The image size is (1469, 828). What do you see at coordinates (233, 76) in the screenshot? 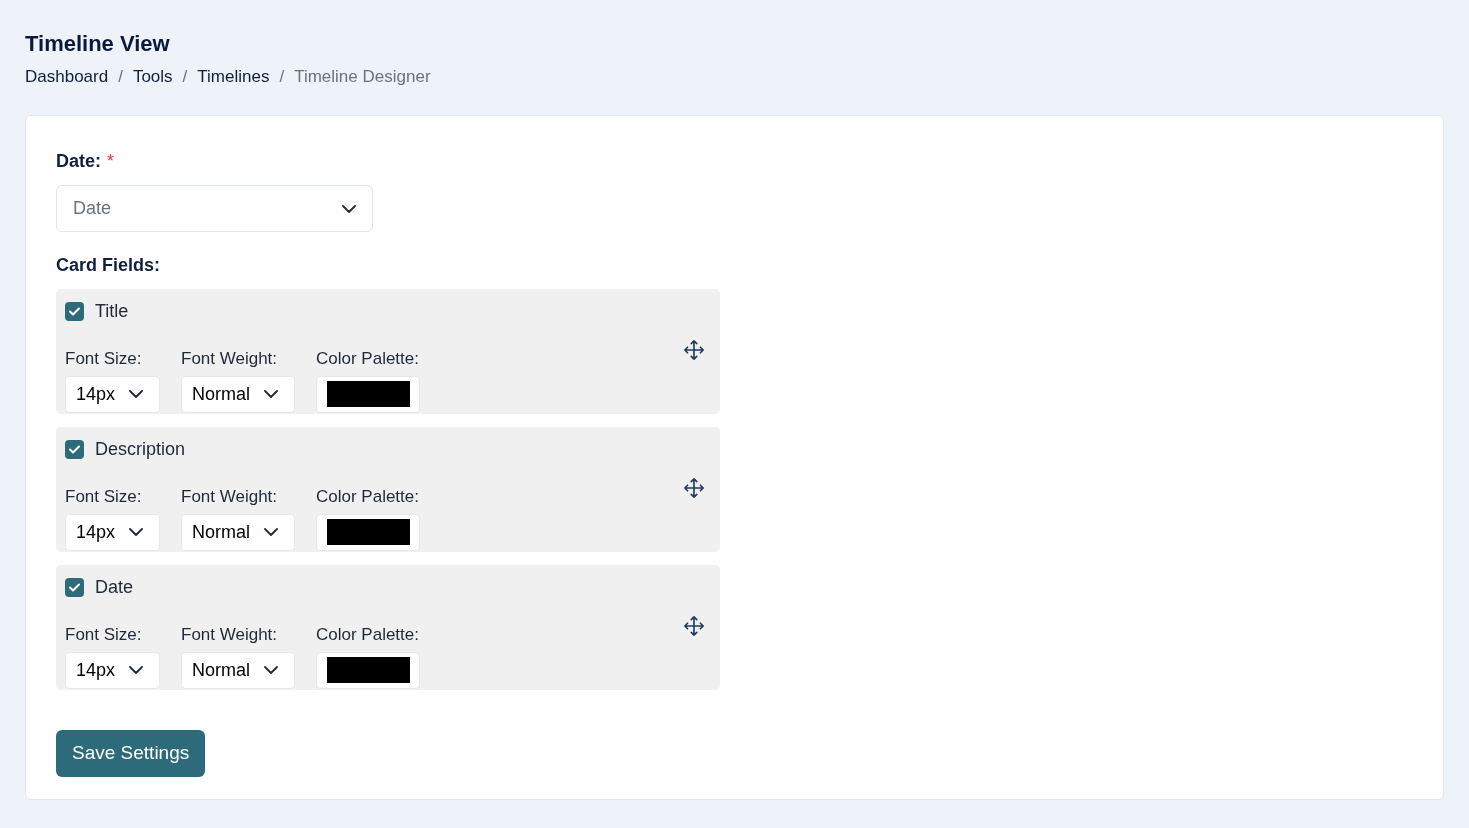
I see `breadcrumb-link: Timelines` at bounding box center [233, 76].